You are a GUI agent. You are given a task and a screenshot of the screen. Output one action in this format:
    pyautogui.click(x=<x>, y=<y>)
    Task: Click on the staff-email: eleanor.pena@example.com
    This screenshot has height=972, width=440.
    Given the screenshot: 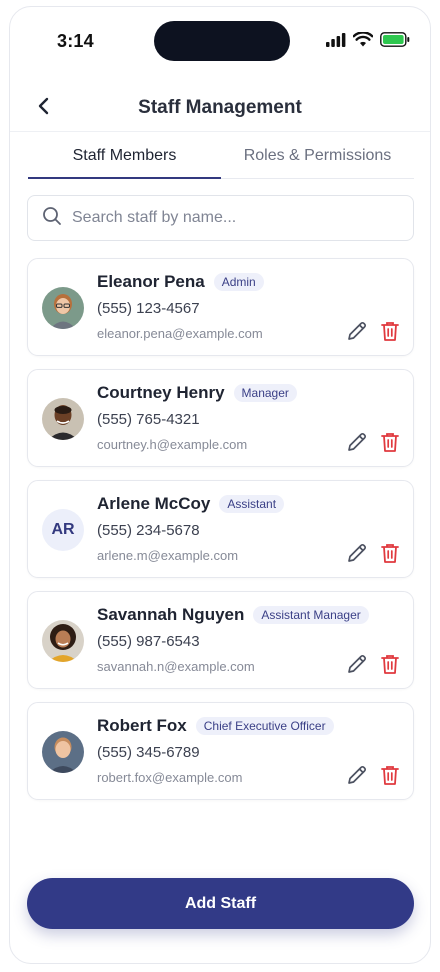 What is the action you would take?
    pyautogui.click(x=180, y=333)
    